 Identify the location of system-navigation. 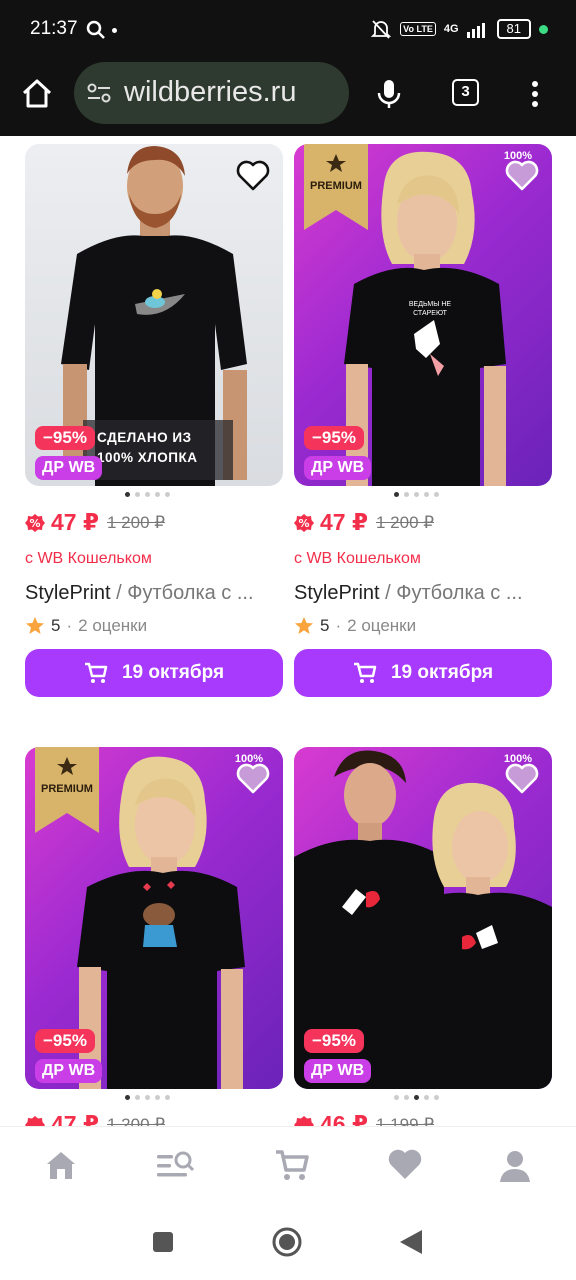
(288, 1246).